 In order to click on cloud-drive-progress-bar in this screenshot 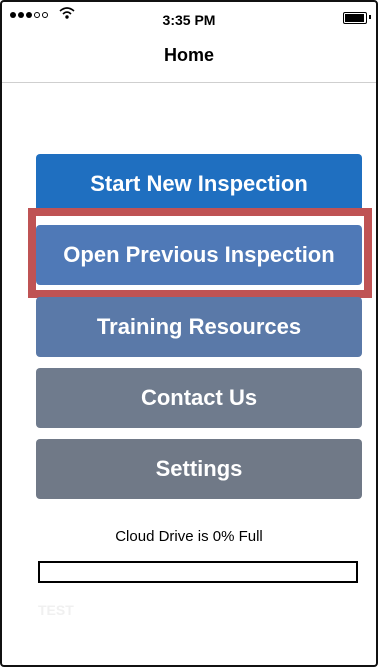, I will do `click(198, 572)`.